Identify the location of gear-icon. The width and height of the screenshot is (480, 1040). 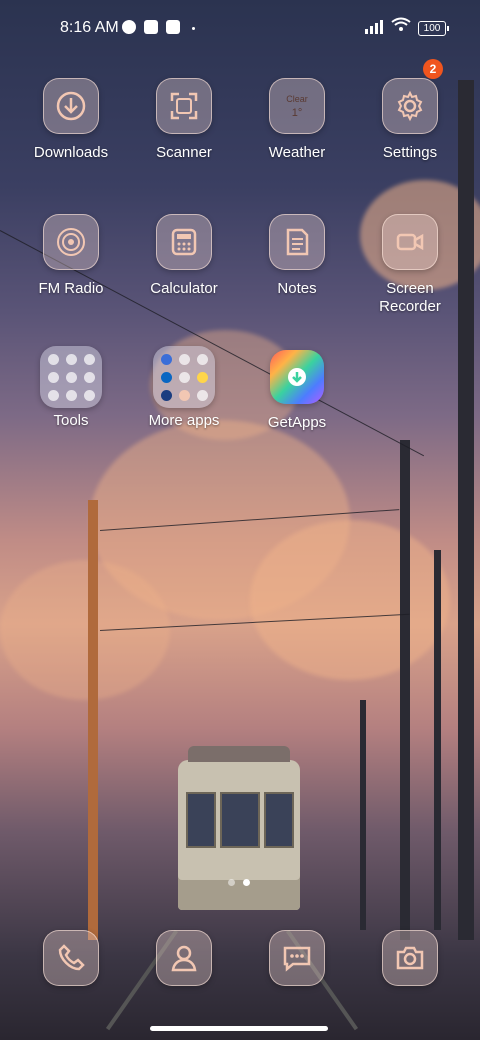
(410, 106).